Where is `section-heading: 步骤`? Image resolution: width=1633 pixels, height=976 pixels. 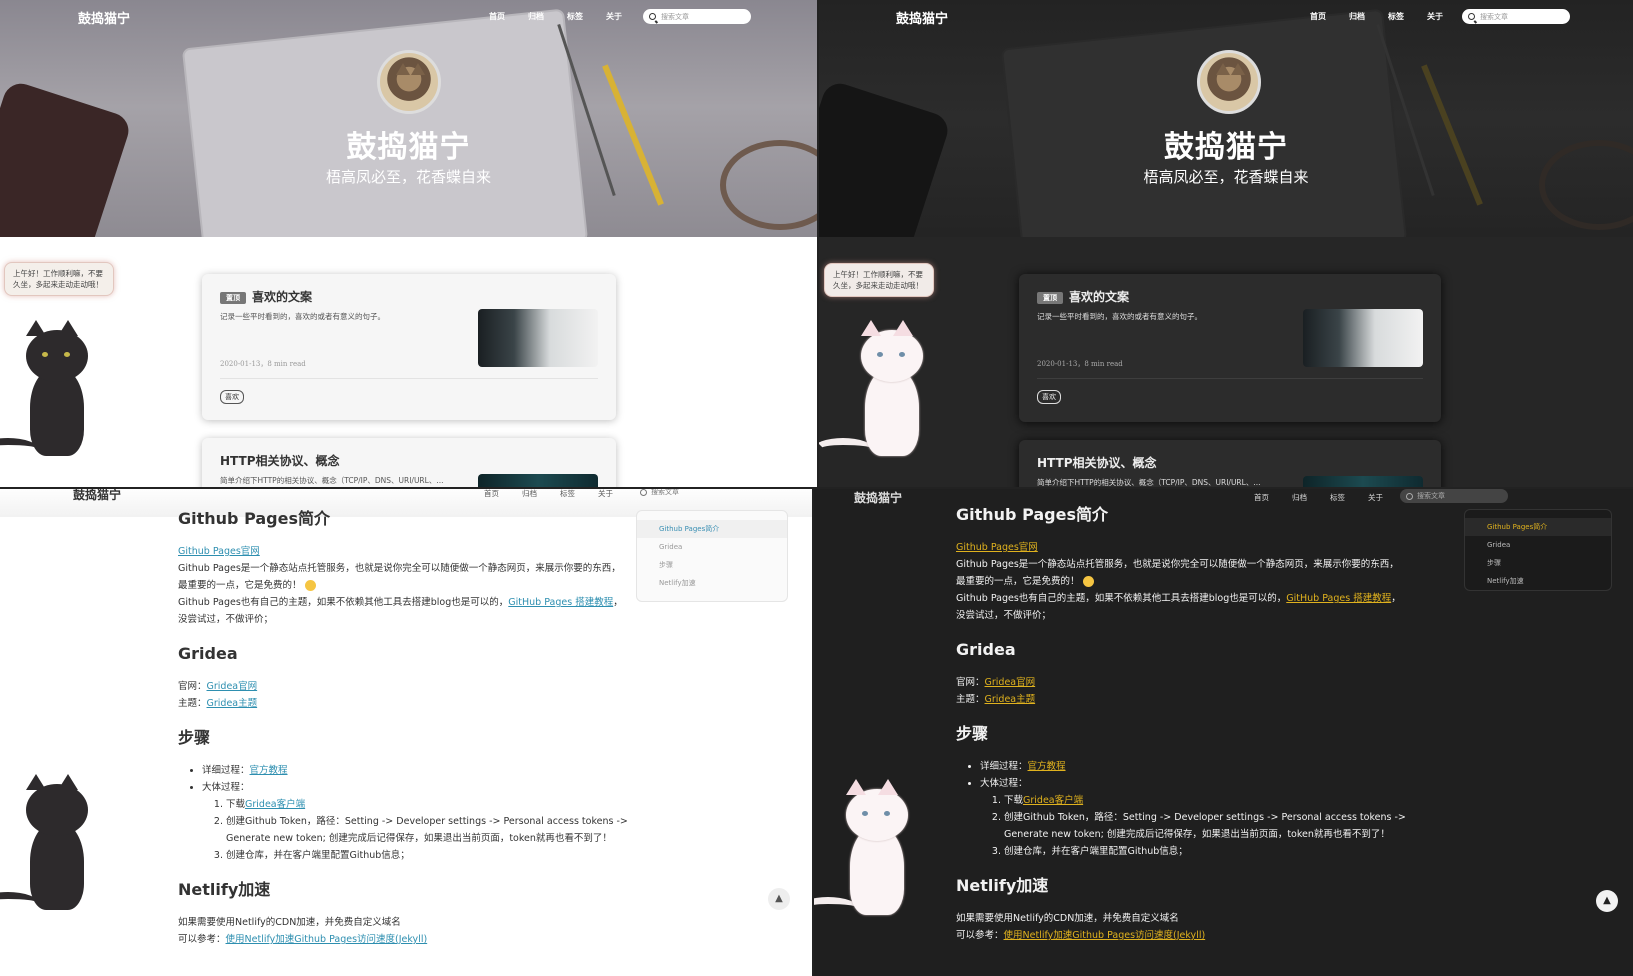
section-heading: 步骤 is located at coordinates (972, 733).